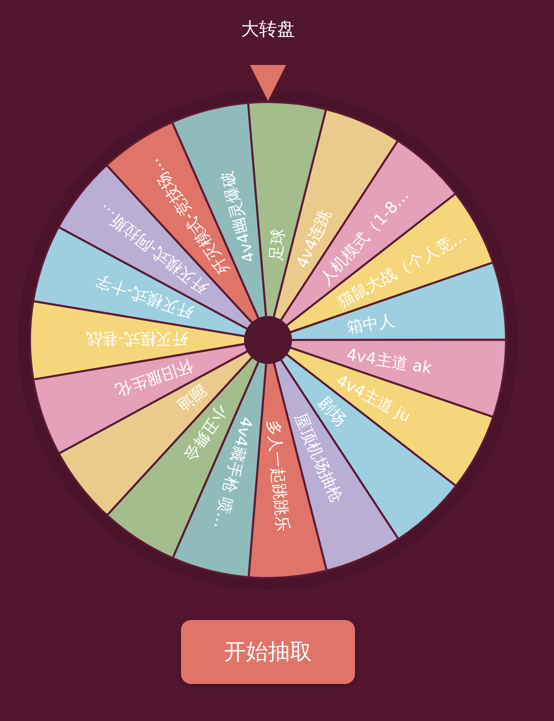 Image resolution: width=554 pixels, height=721 pixels. What do you see at coordinates (370, 324) in the screenshot?
I see `segment-label: 箱中人` at bounding box center [370, 324].